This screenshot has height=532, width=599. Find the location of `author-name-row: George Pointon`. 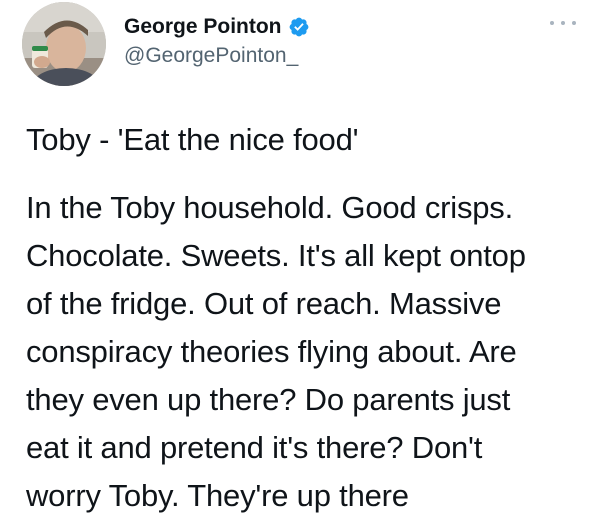

author-name-row: George Pointon is located at coordinates (217, 27).